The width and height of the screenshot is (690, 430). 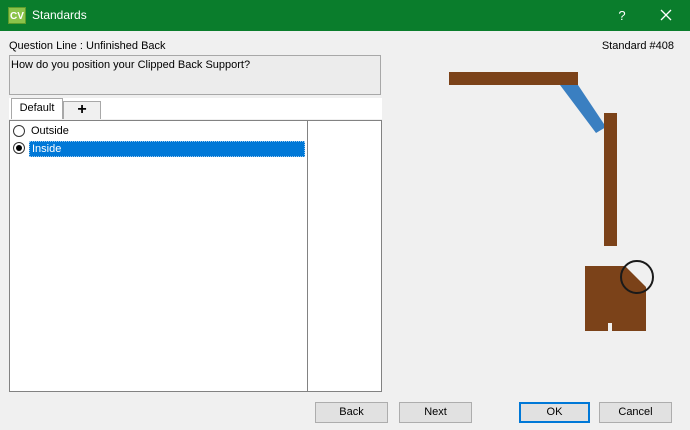 I want to click on question-line-label: Question Line : Unfinished Back, so click(x=87, y=46).